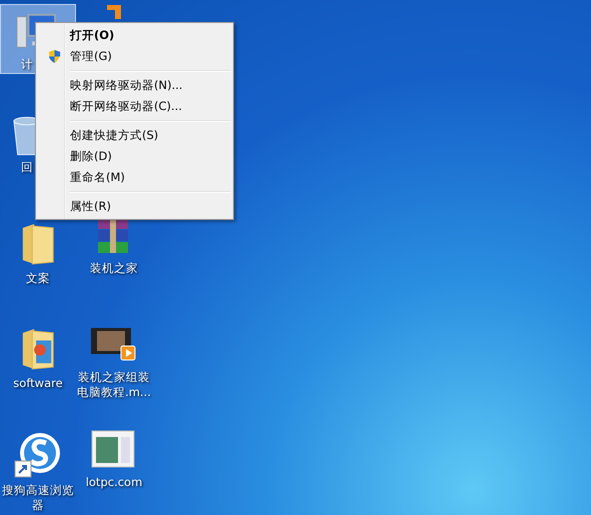 The image size is (591, 515). I want to click on icon-label: 计, so click(27, 64).